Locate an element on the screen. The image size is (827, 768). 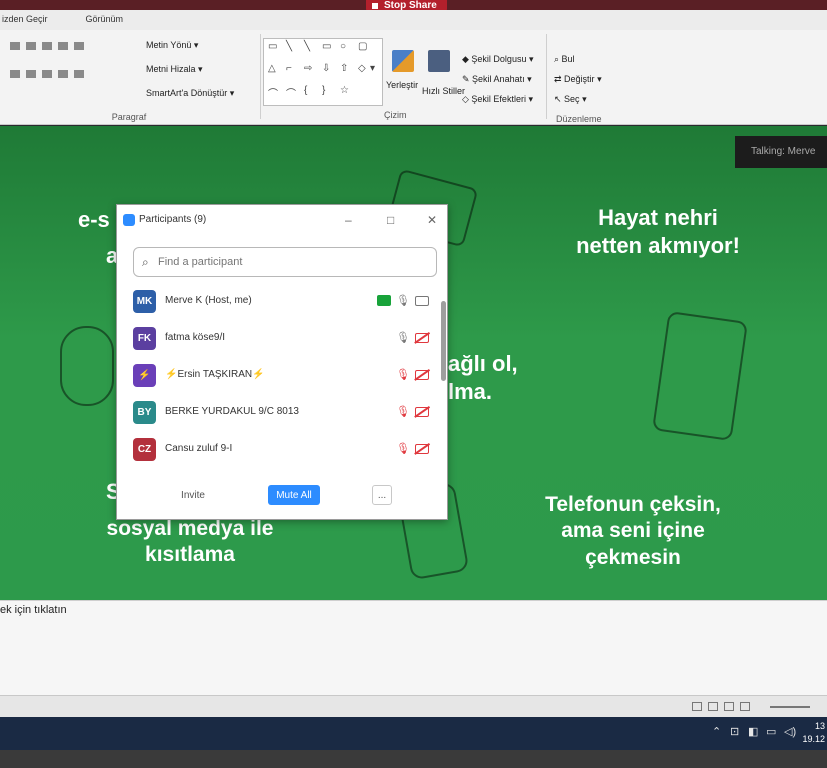
taskbar-clock: 13 19.12 is located at coordinates (813, 733).